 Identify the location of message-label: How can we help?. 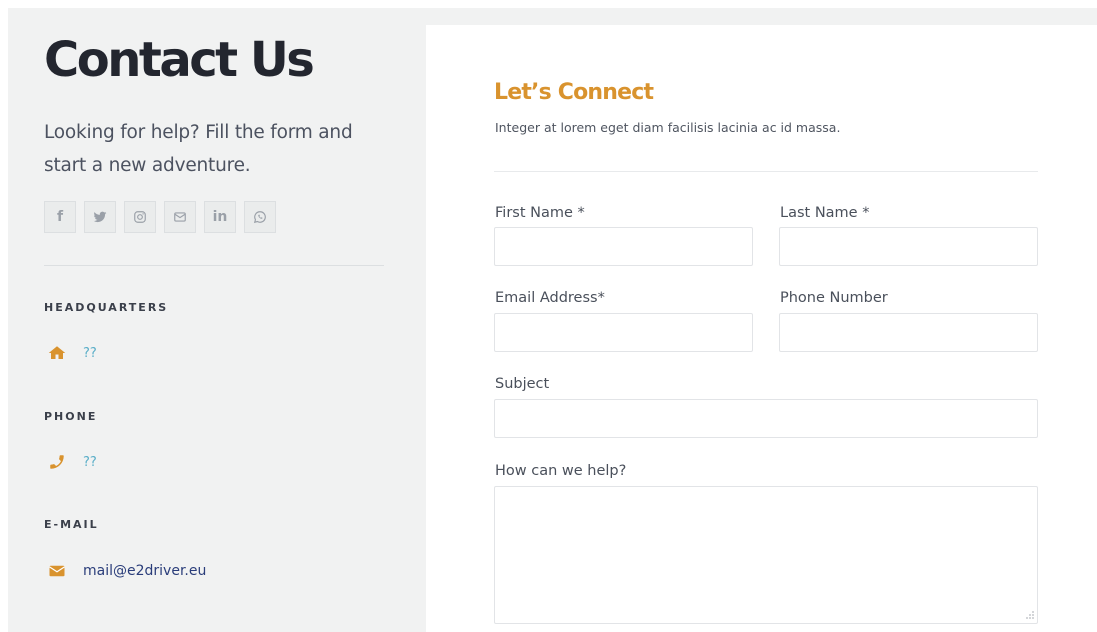
(561, 471).